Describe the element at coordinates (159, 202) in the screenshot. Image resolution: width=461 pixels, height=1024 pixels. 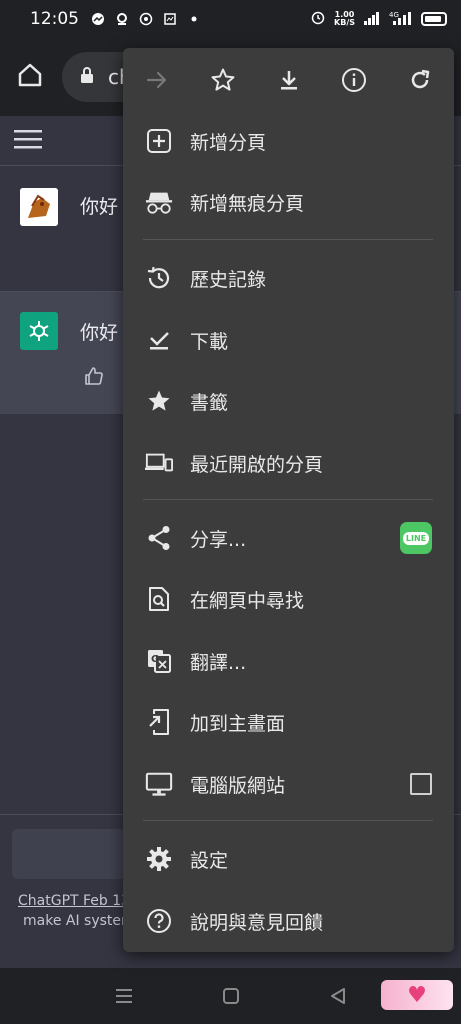
I see `incognito-icon` at that location.